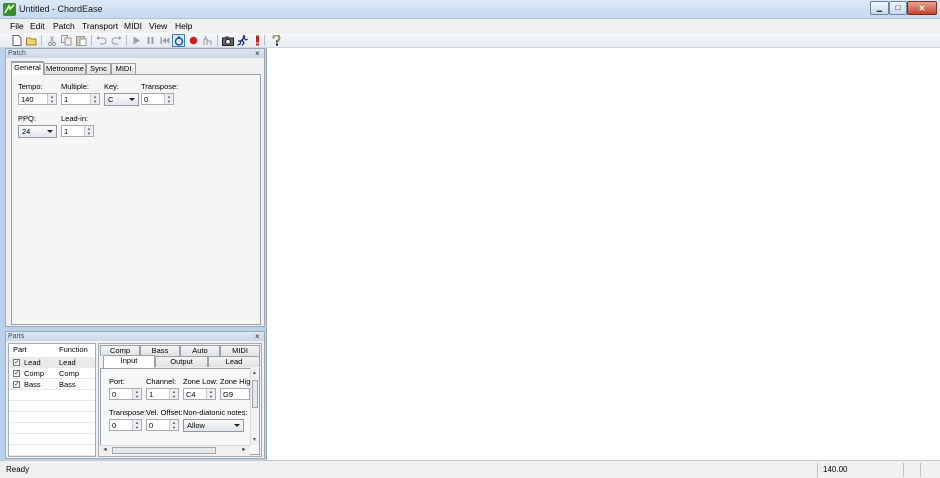  I want to click on part-function: Comp, so click(69, 373).